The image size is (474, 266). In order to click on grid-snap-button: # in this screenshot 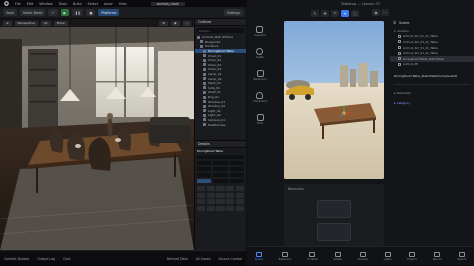, I will do `click(163, 23)`.